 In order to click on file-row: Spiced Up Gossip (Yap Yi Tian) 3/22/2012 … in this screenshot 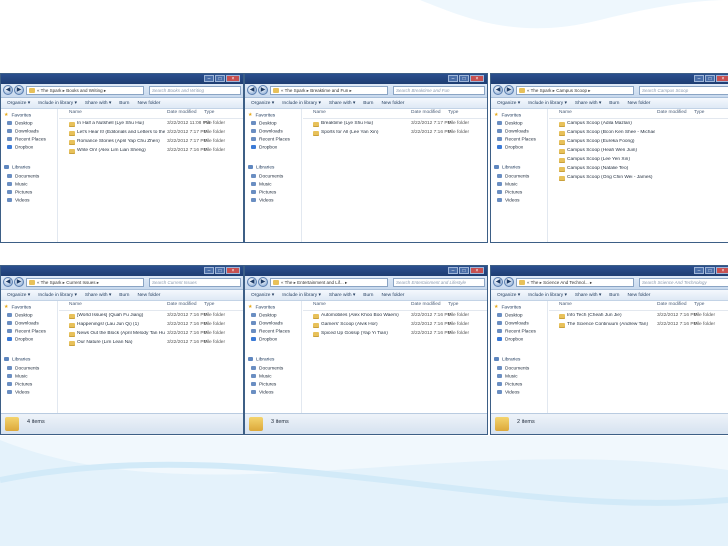, I will do `click(395, 334)`.